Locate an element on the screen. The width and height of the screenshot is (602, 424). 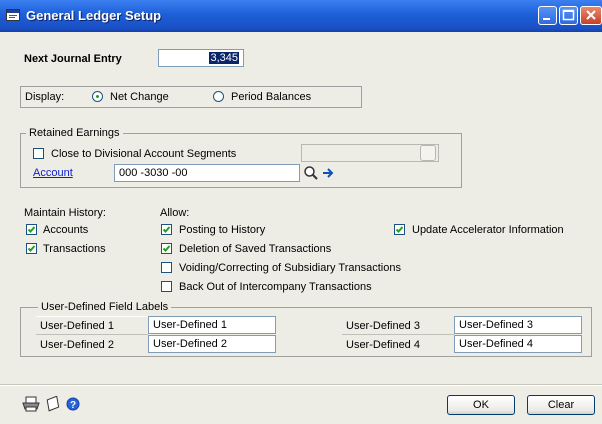
arrow-right-icon is located at coordinates (328, 173).